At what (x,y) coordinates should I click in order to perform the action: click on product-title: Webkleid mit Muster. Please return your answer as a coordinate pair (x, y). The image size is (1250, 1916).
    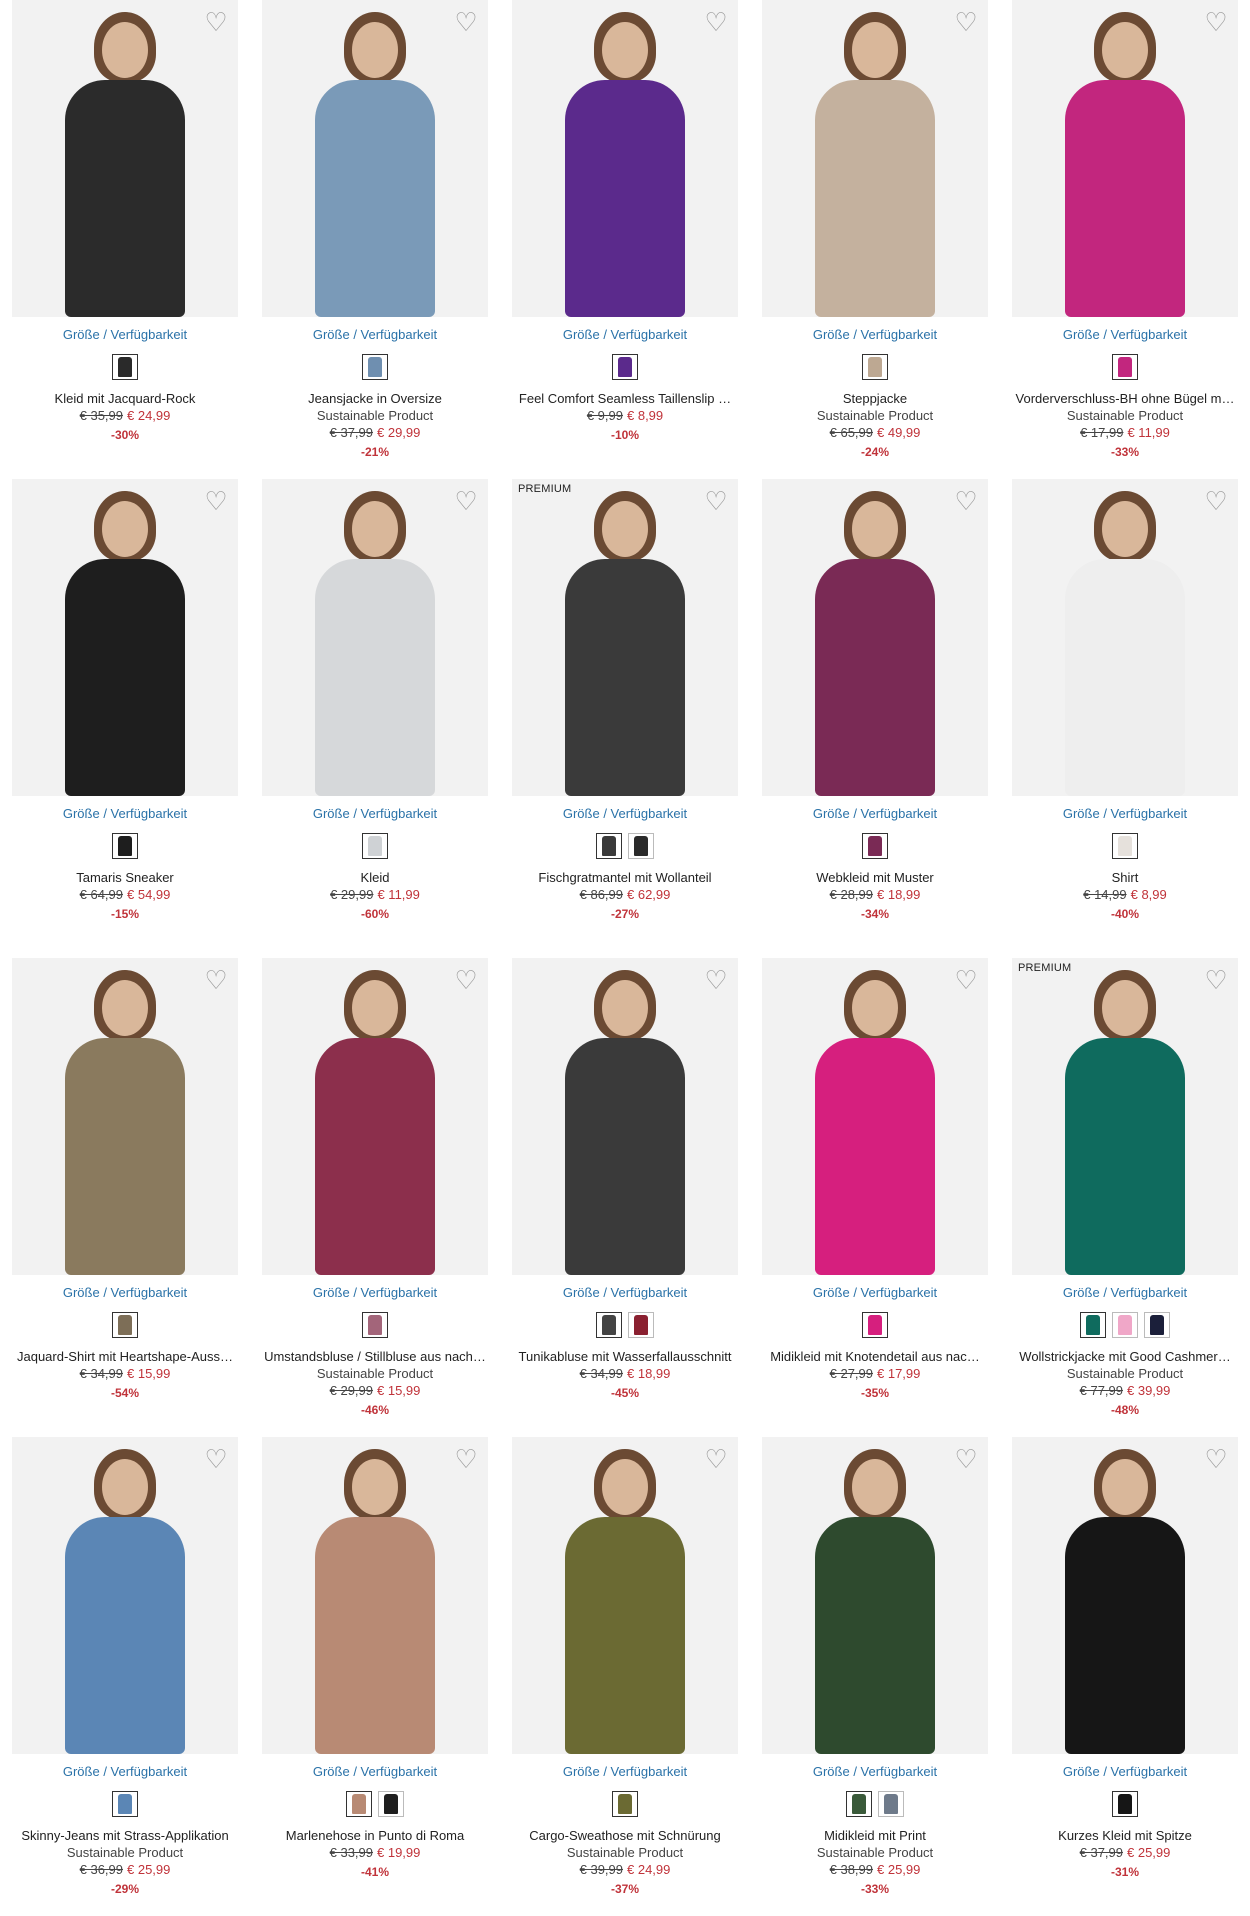
    Looking at the image, I should click on (875, 877).